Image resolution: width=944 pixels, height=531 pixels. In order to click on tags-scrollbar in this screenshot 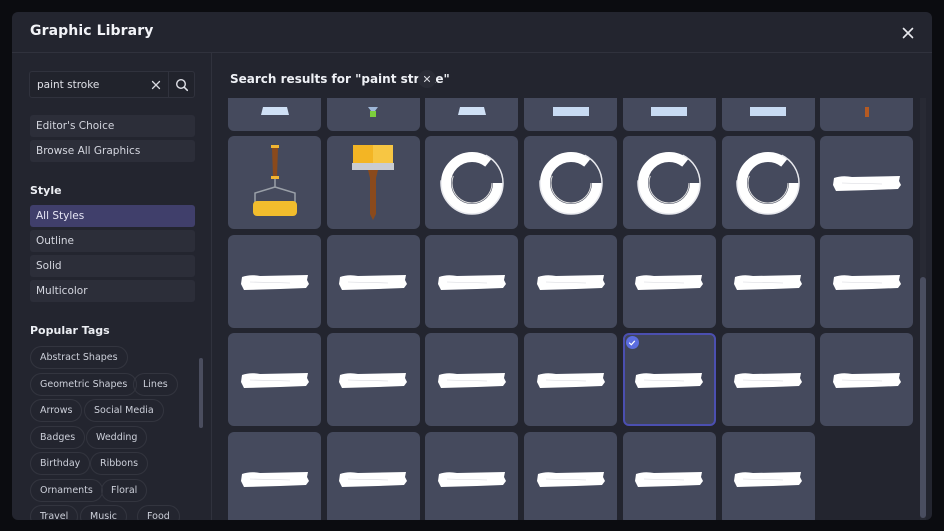, I will do `click(201, 393)`.